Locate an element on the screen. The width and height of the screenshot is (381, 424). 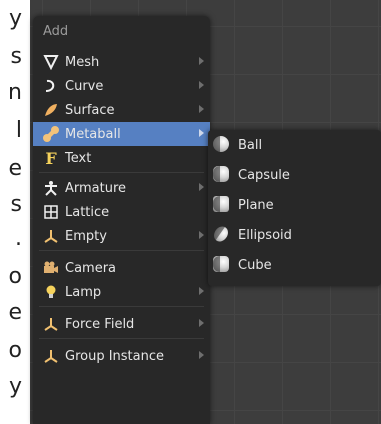
menu-item-label: Surface is located at coordinates (90, 110).